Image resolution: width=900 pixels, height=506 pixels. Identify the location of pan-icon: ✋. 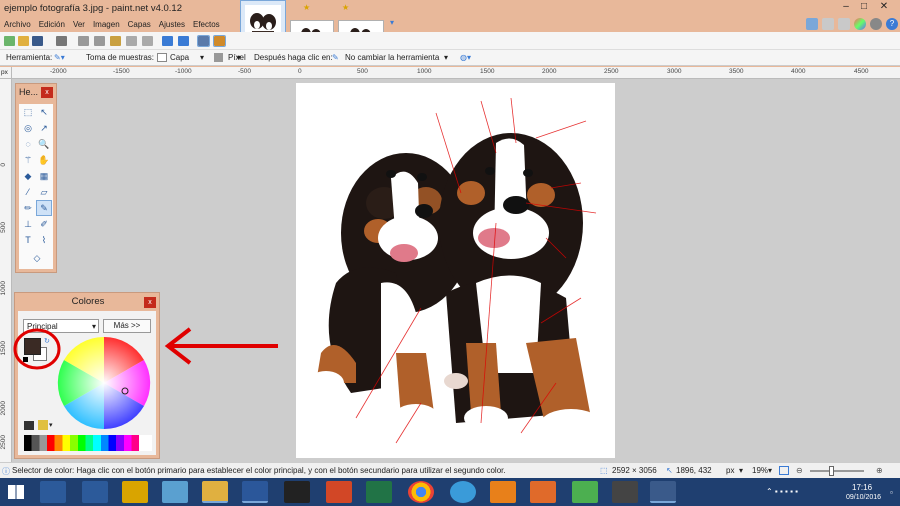
(44, 160).